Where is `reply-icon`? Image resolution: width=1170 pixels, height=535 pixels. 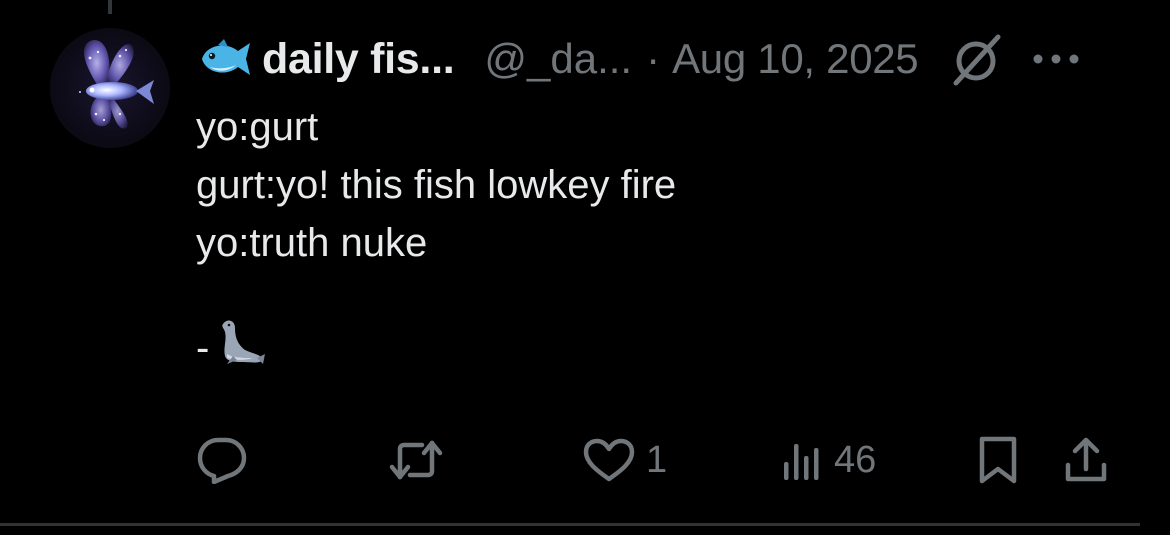
reply-icon is located at coordinates (222, 460).